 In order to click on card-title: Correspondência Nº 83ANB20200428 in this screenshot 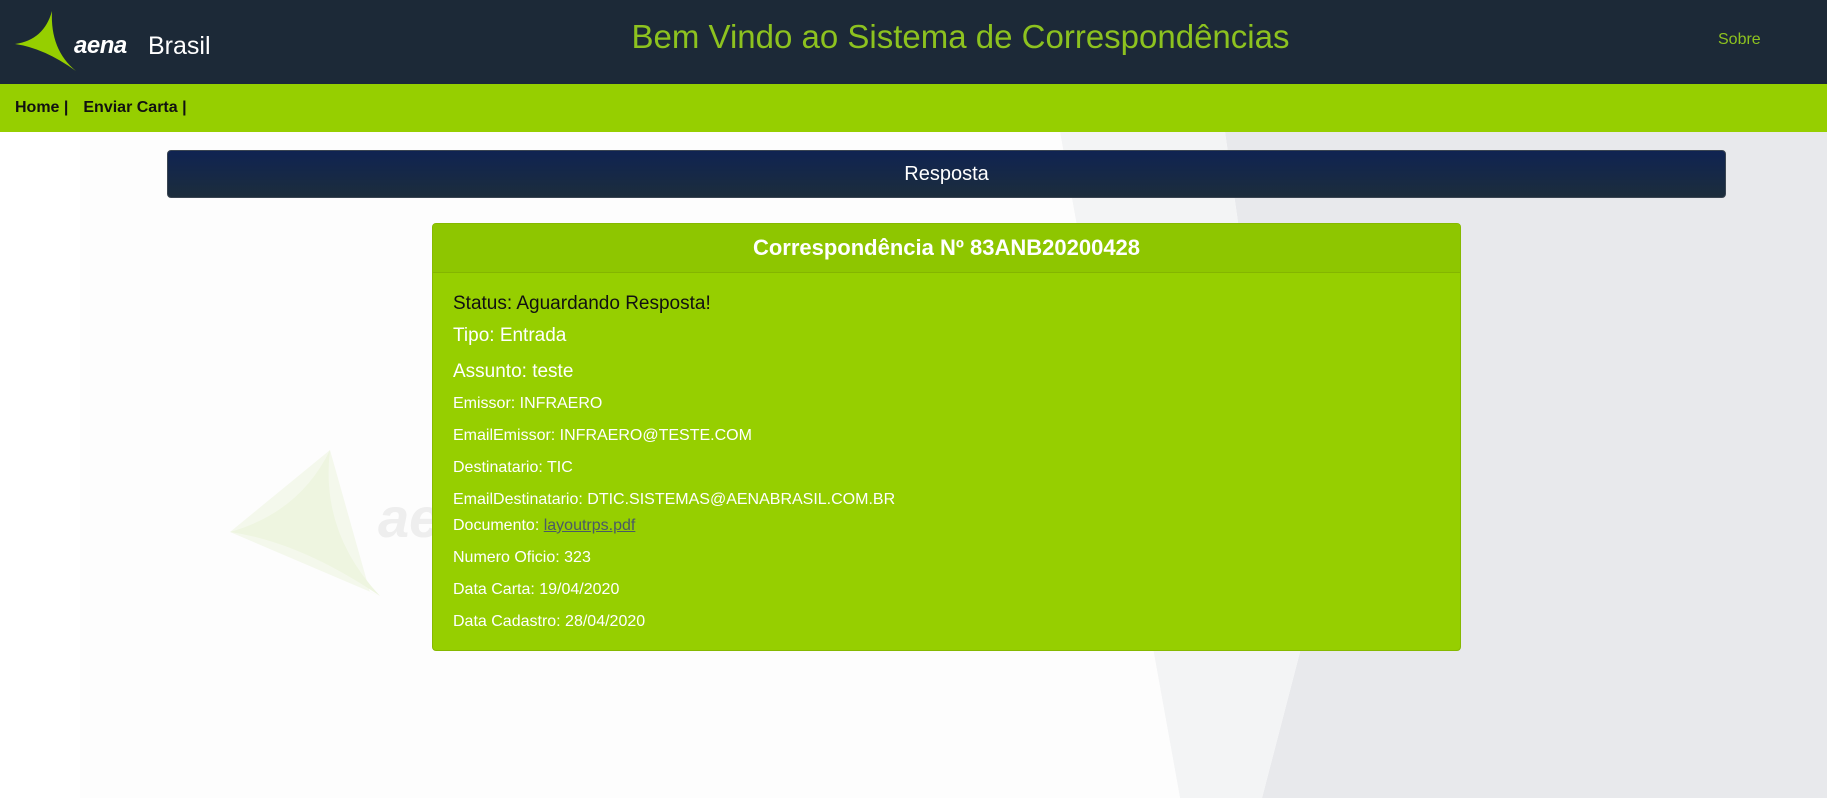, I will do `click(946, 247)`.